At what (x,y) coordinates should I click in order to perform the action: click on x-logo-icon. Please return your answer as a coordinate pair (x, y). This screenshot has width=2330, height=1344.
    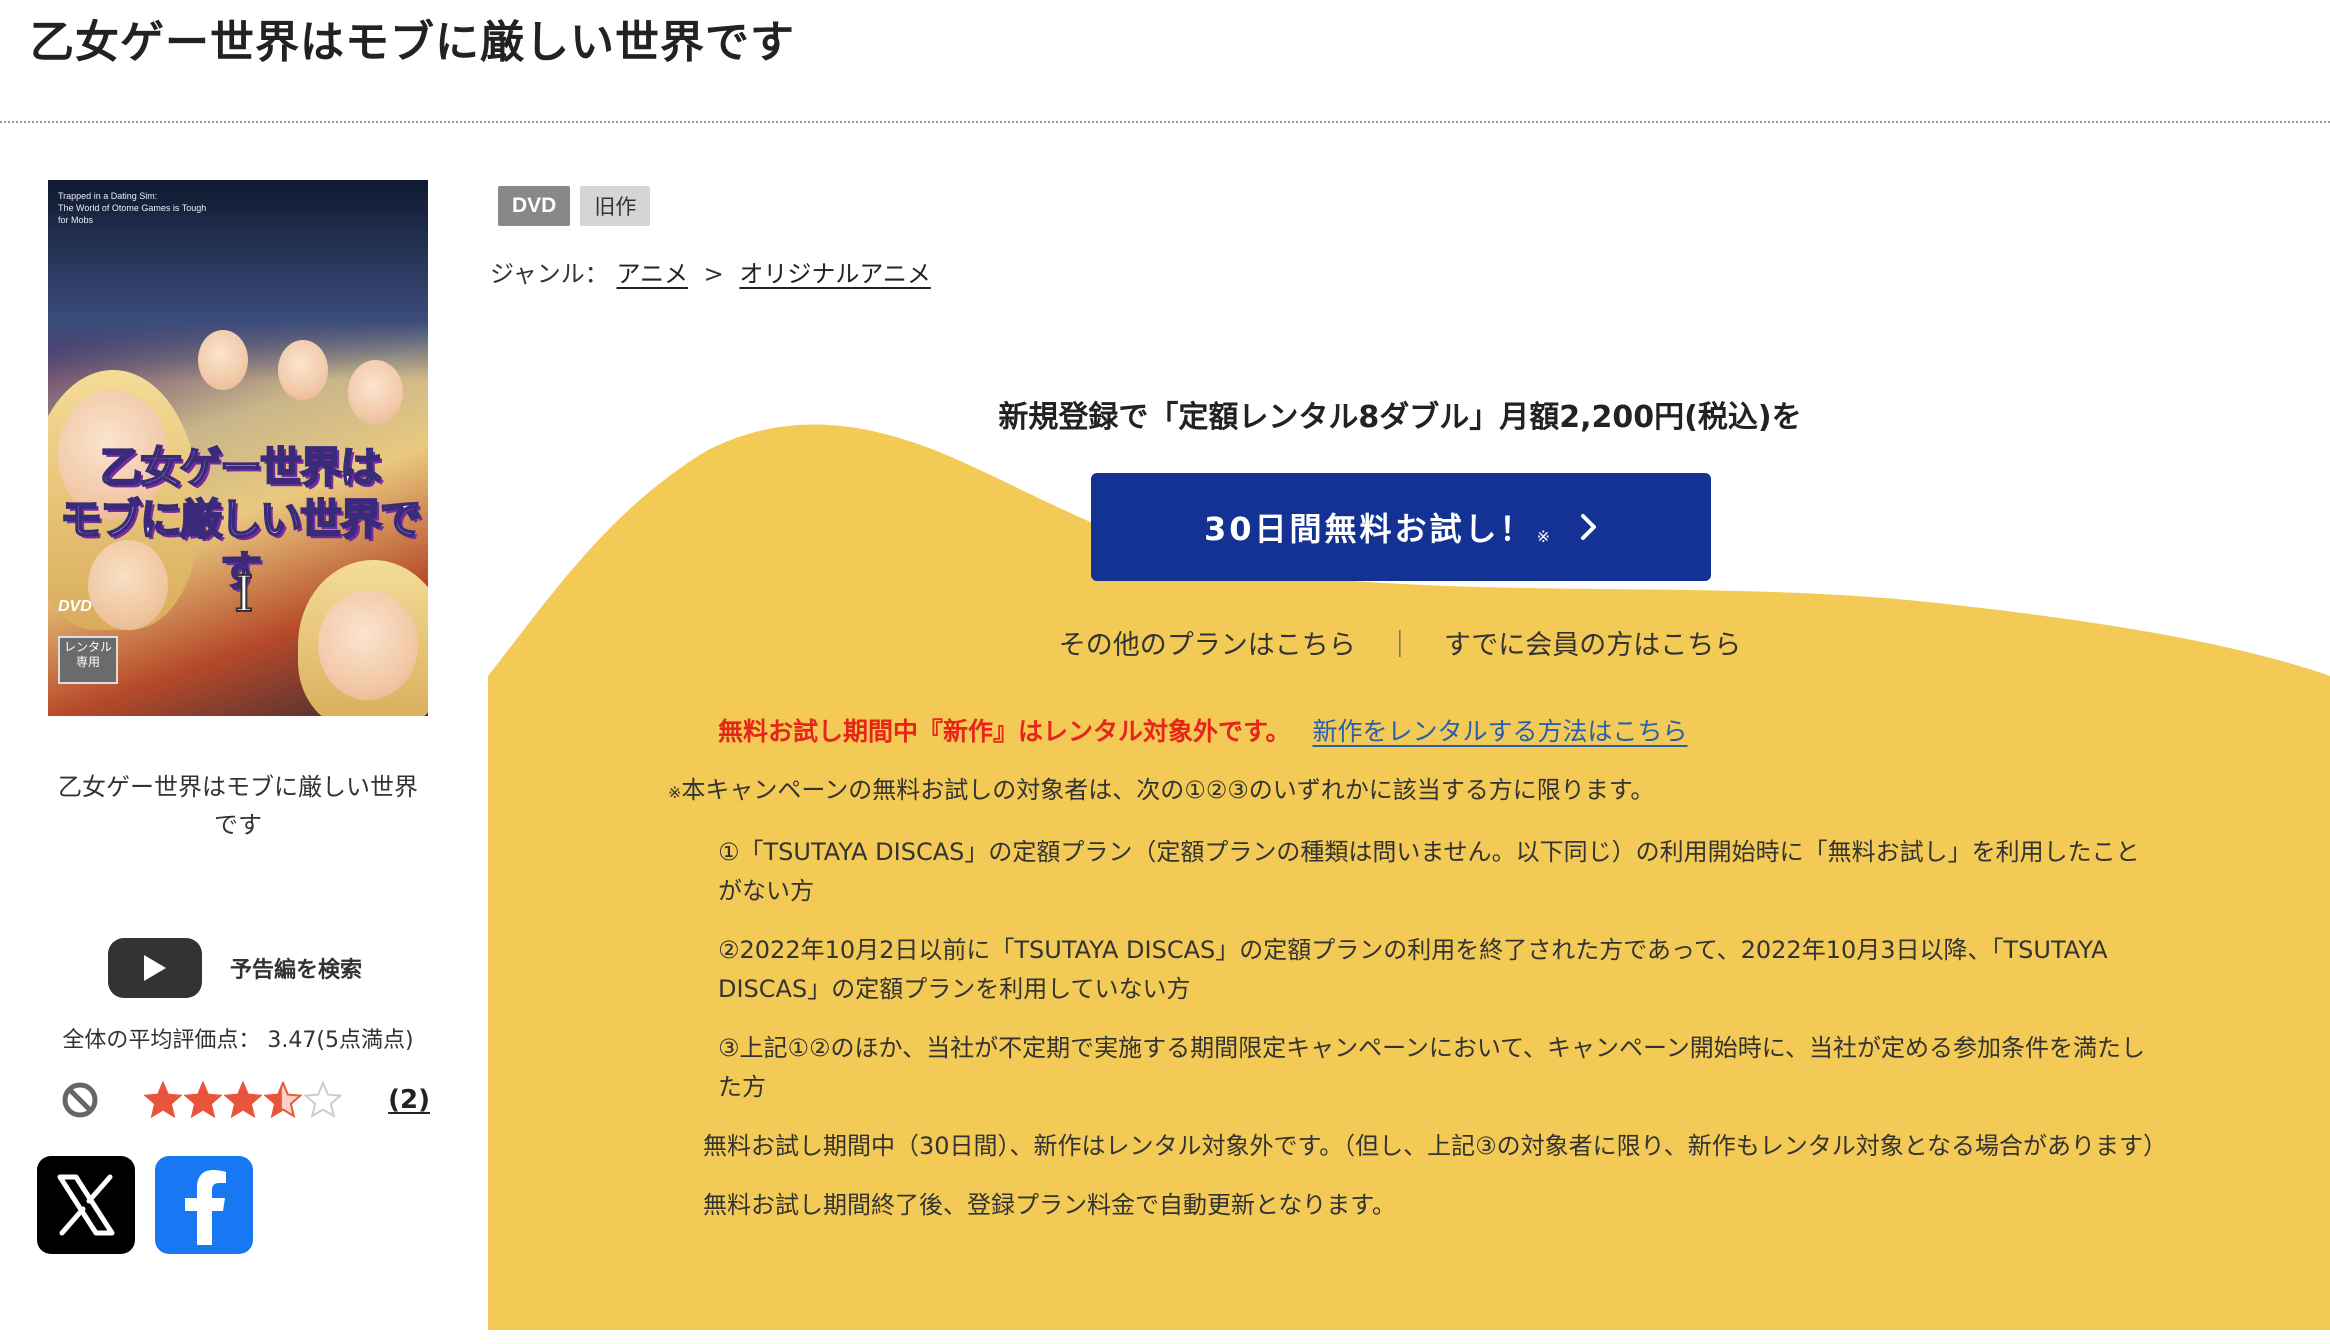
    Looking at the image, I should click on (86, 1205).